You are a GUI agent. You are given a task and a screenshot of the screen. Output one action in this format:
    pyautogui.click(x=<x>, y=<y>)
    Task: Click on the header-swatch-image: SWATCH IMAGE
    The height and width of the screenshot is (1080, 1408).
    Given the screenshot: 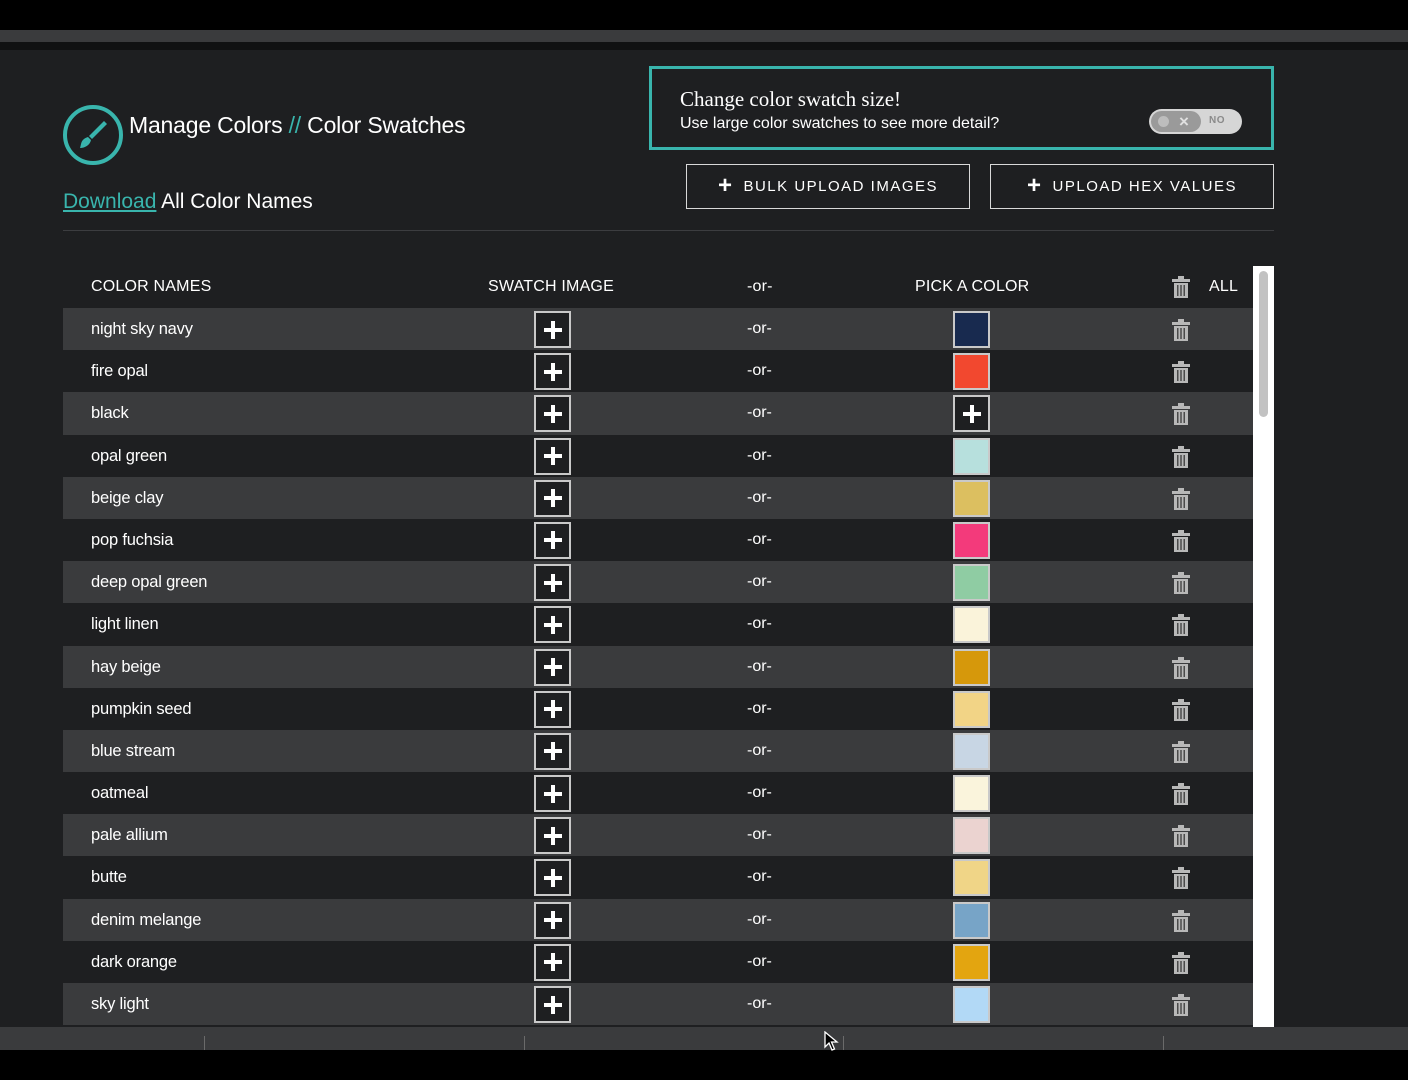 What is the action you would take?
    pyautogui.click(x=551, y=286)
    